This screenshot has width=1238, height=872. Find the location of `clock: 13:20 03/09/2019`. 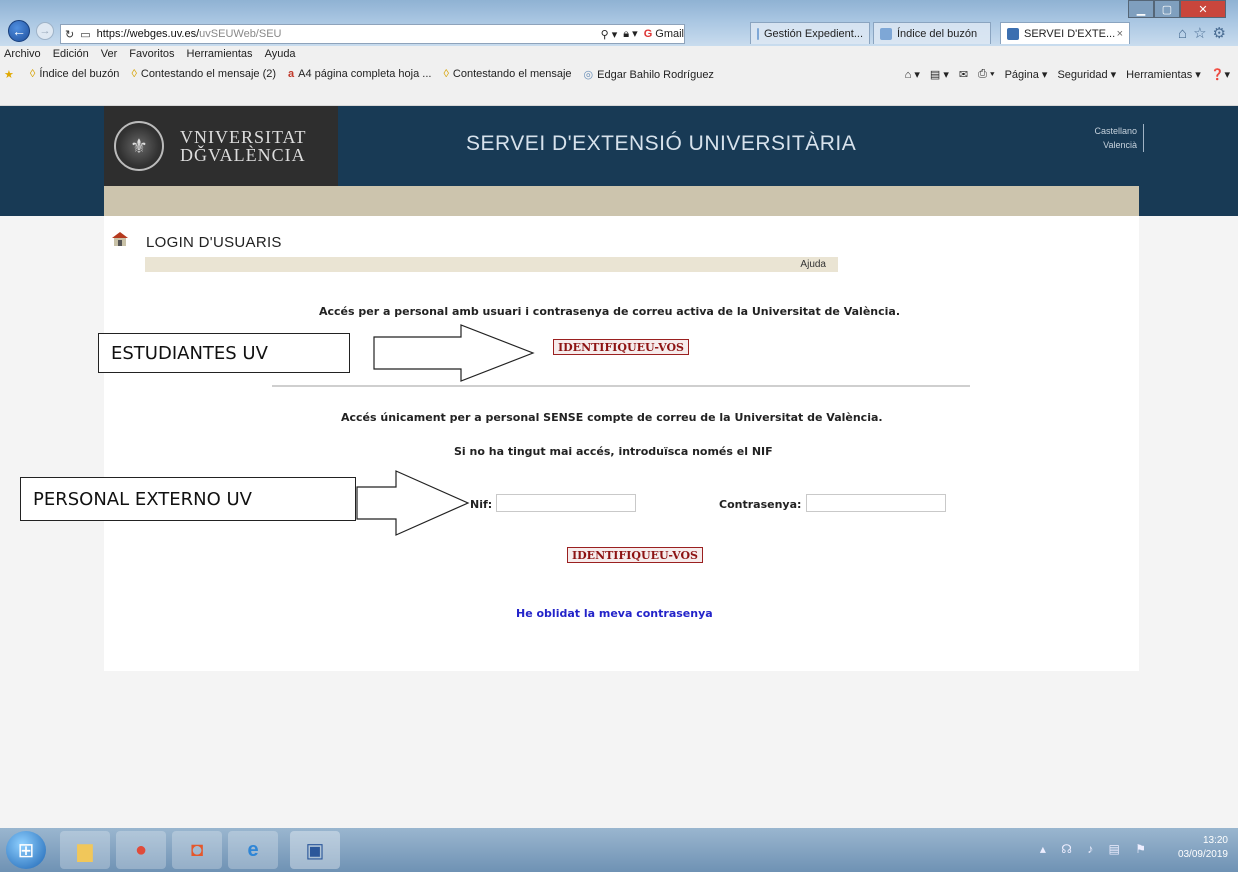

clock: 13:20 03/09/2019 is located at coordinates (1203, 848).